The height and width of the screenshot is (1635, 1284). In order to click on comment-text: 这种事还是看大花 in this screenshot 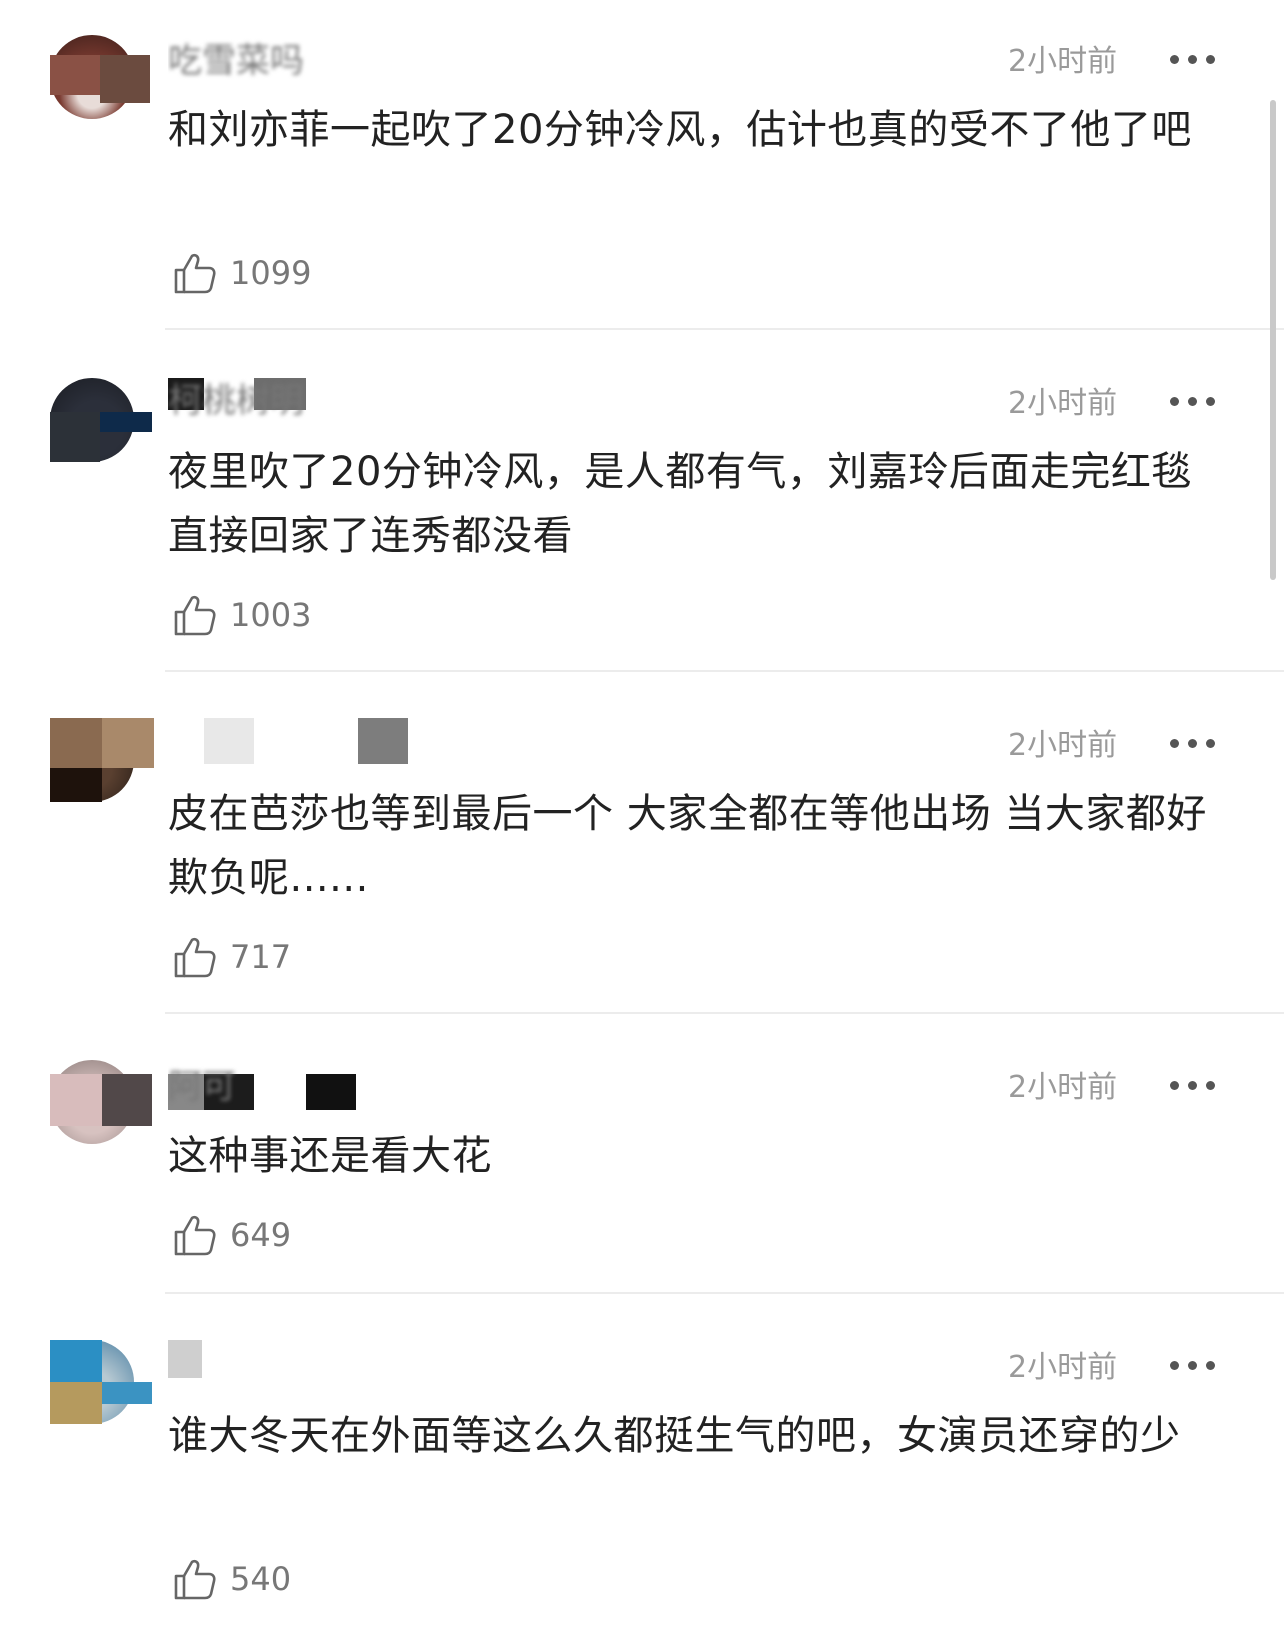, I will do `click(330, 1156)`.